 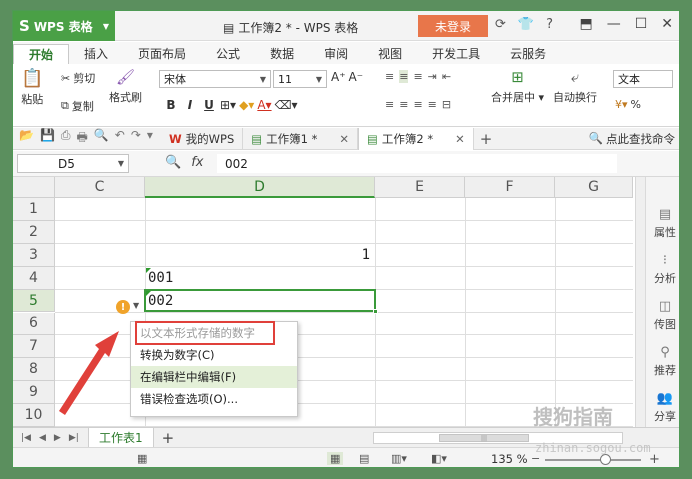 What do you see at coordinates (573, 417) in the screenshot?
I see `watermark-brand: 搜狗指南` at bounding box center [573, 417].